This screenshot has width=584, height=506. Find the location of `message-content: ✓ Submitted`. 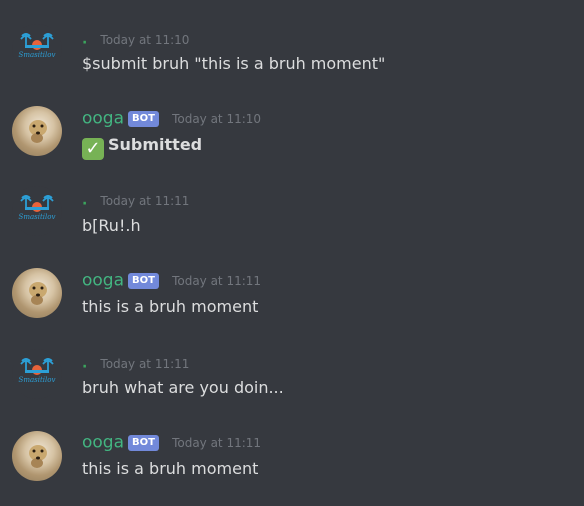

message-content: ✓ Submitted is located at coordinates (142, 147).